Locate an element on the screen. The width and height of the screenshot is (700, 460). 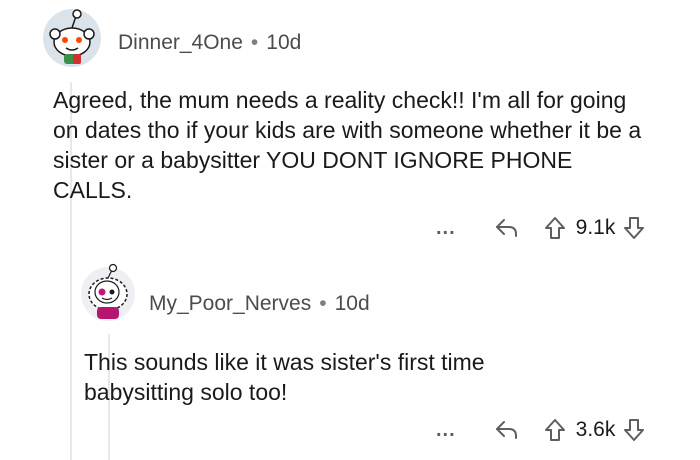
vote-count: 9.1k is located at coordinates (595, 227).